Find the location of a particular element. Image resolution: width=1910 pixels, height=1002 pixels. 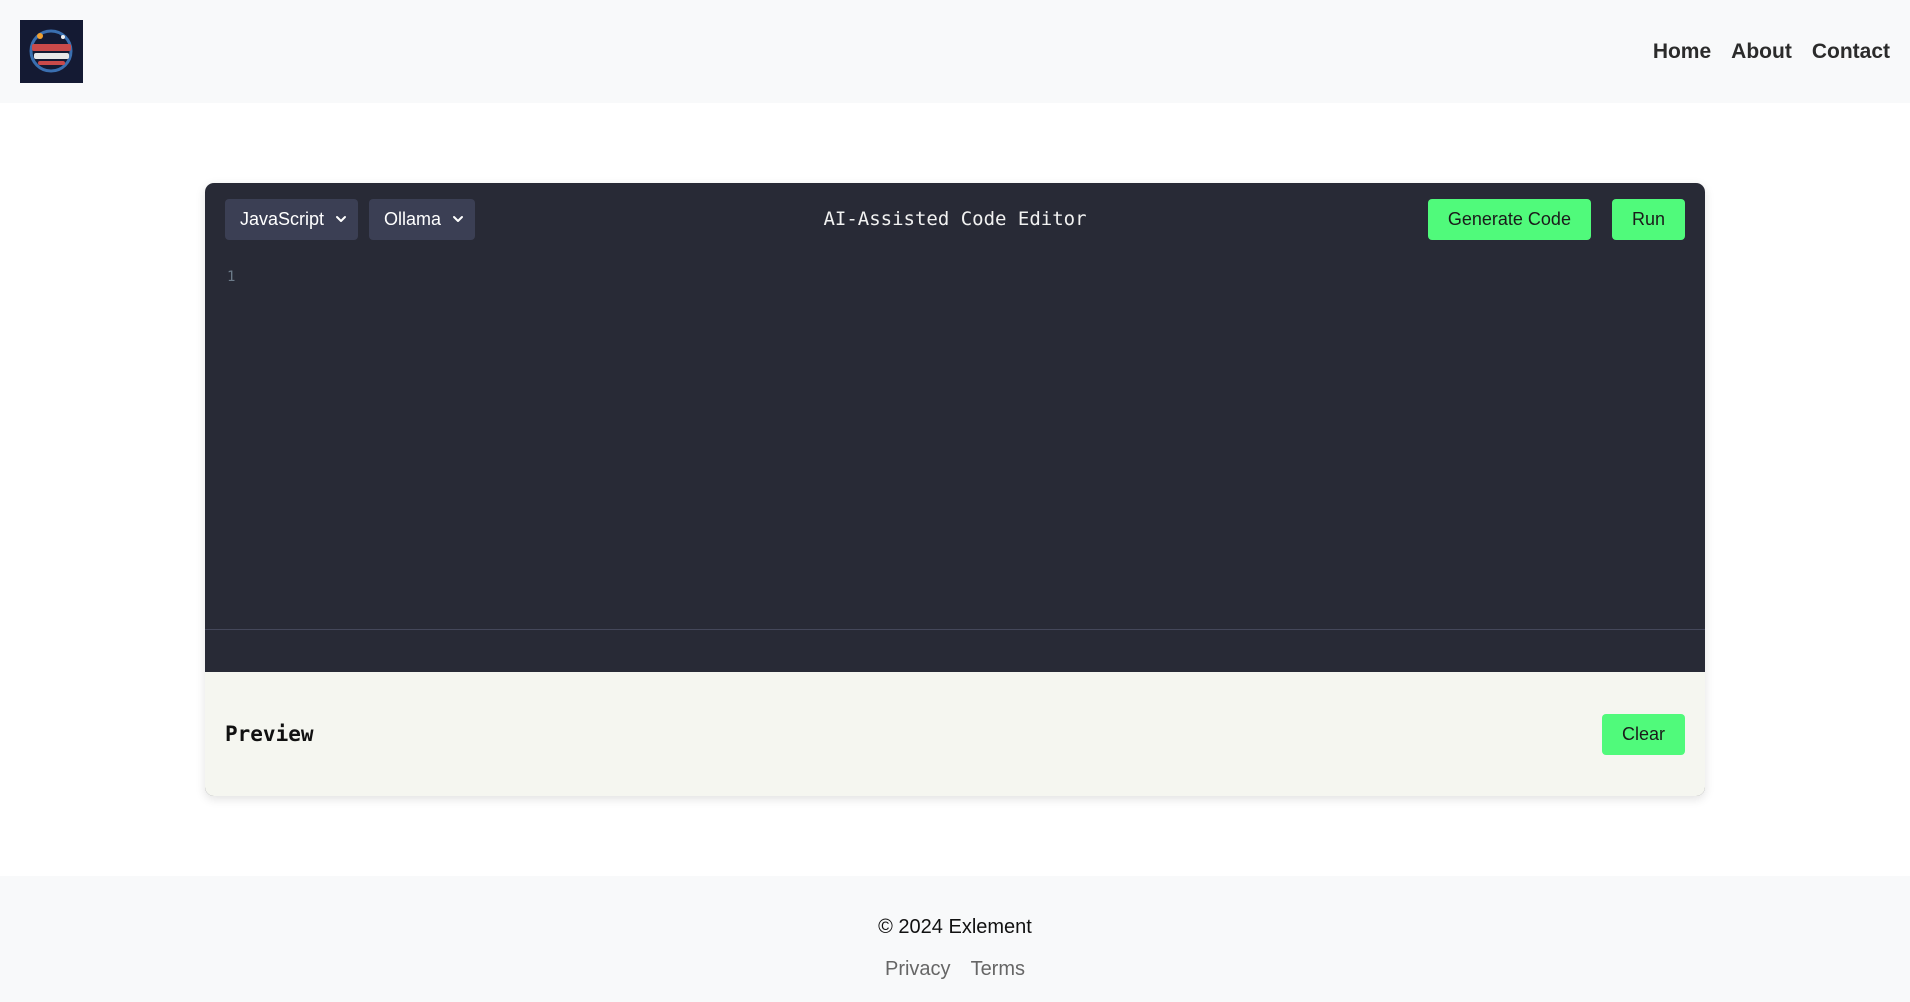

toolbar-actions: Generate Code Run is located at coordinates (1556, 219).